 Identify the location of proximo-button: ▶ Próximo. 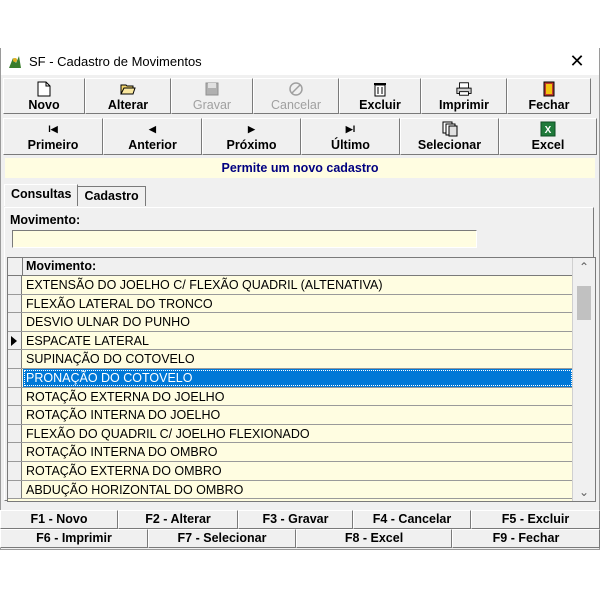
(251, 136).